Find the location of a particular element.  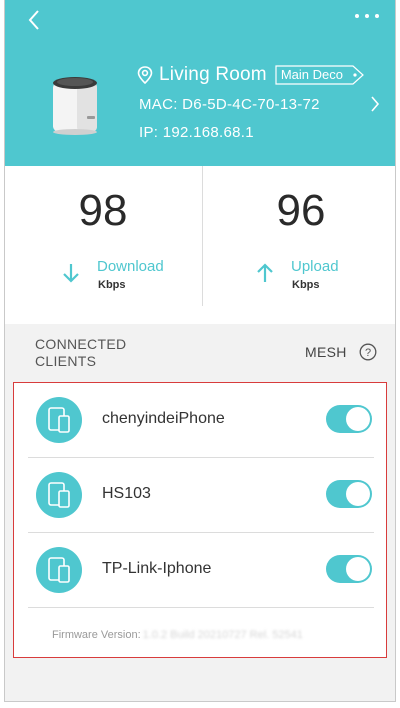

download-arrow-icon is located at coordinates (71, 273).